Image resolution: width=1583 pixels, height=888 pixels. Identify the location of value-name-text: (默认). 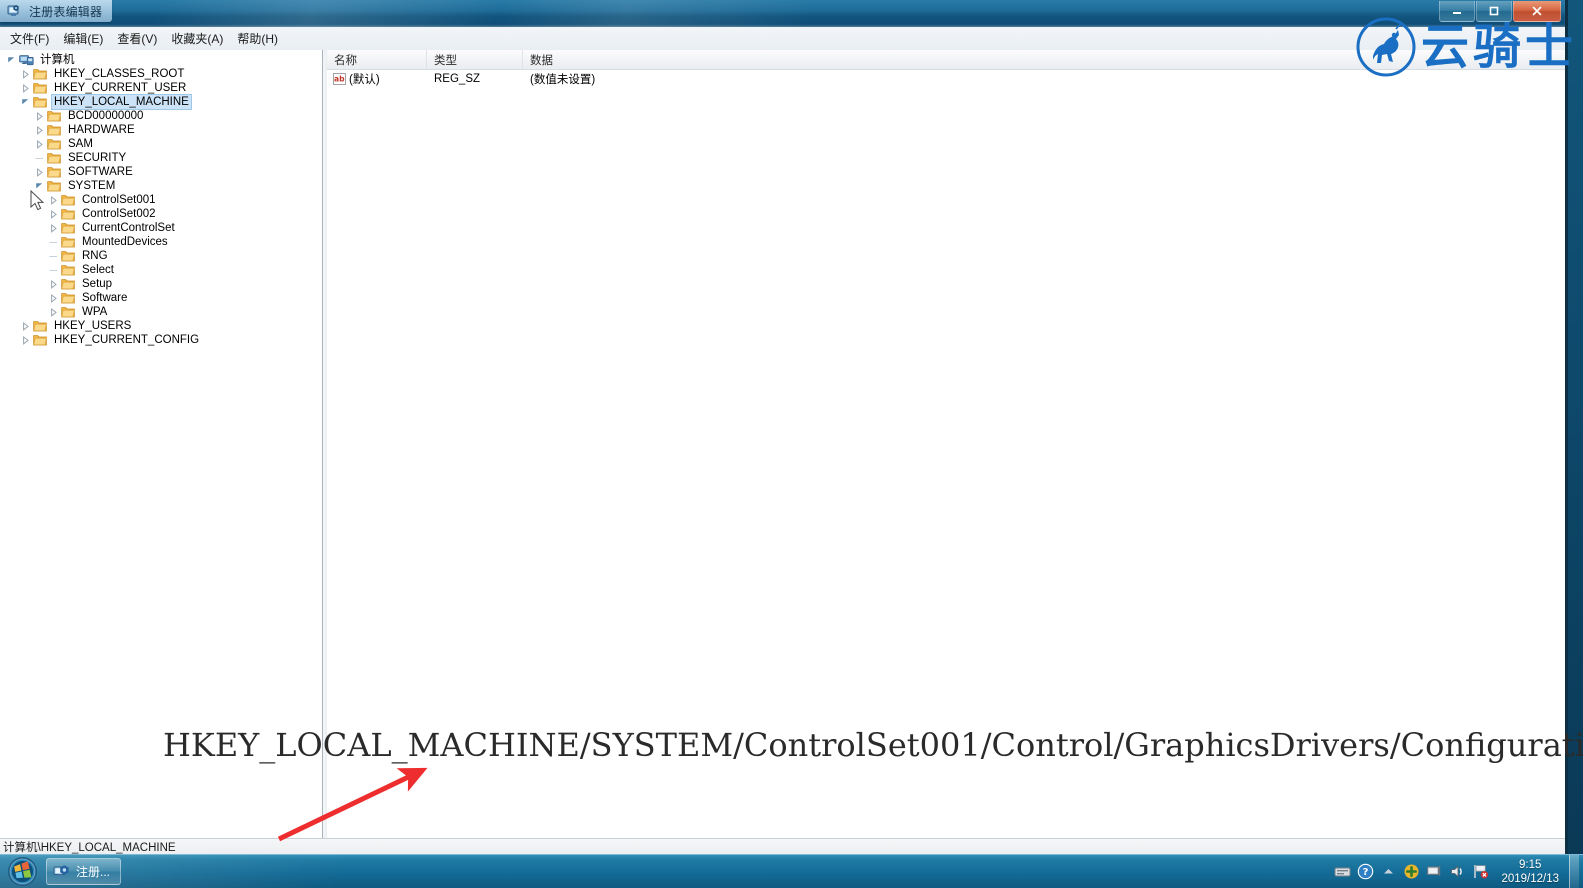
(364, 79).